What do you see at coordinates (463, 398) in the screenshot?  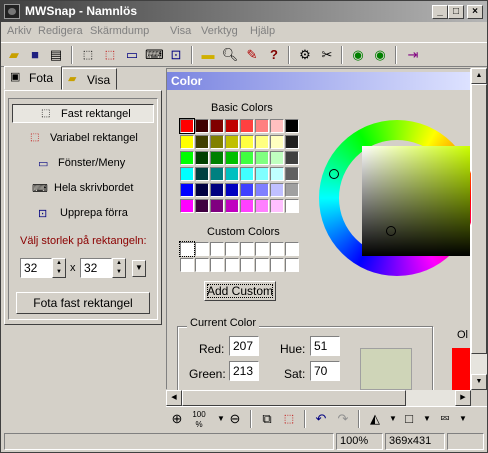 I see `scroll-right-button: ▶` at bounding box center [463, 398].